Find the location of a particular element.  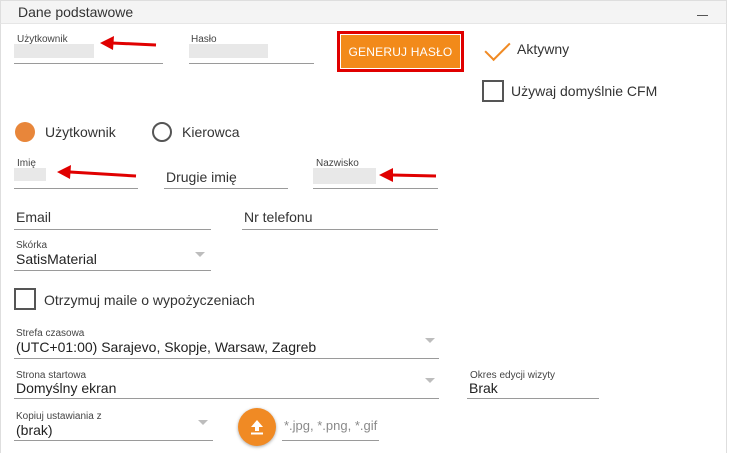

generate-password-button: GENERUJ HASŁO is located at coordinates (400, 51).